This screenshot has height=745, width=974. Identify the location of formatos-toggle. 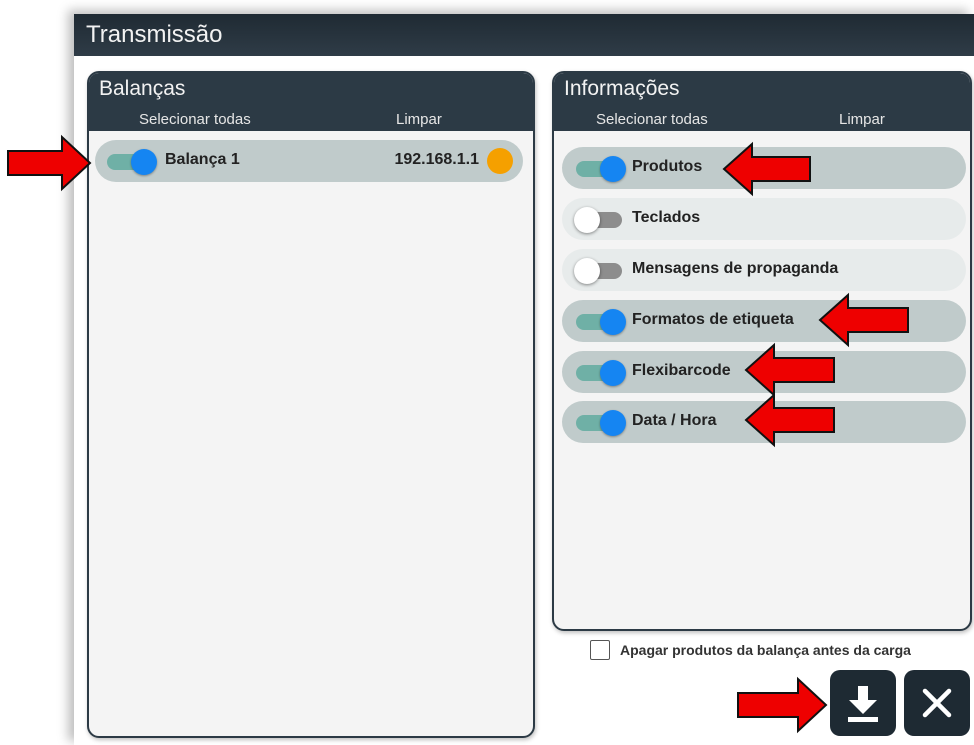
(600, 322).